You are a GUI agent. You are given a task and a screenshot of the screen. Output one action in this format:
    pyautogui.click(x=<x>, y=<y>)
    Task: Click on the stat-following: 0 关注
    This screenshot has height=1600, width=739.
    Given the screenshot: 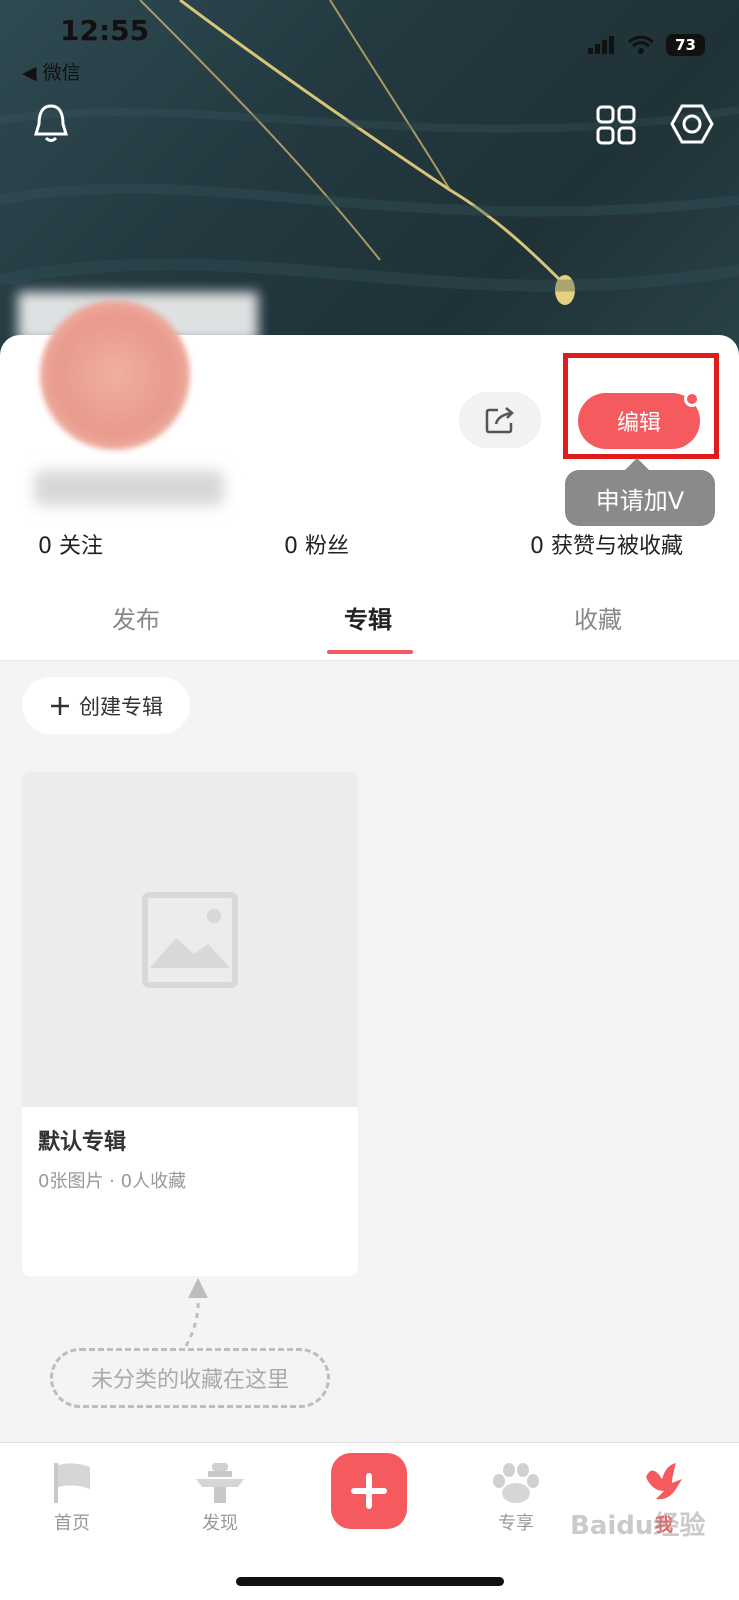 What is the action you would take?
    pyautogui.click(x=70, y=544)
    